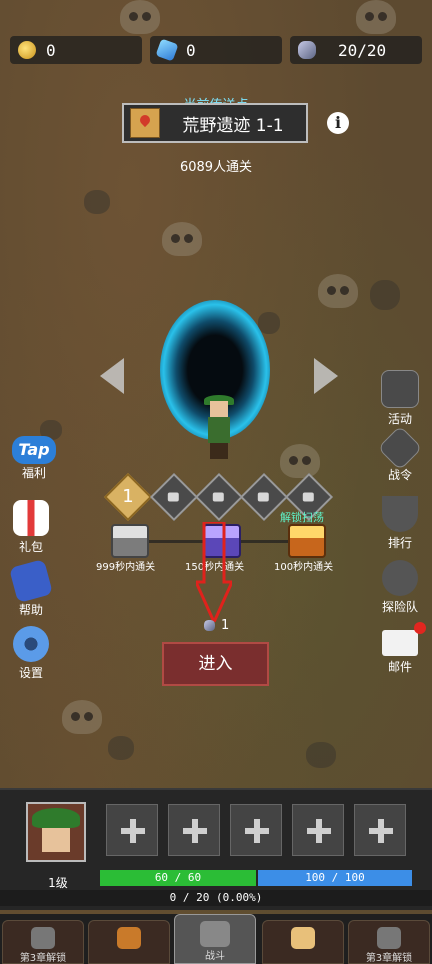  Describe the element at coordinates (31, 644) in the screenshot. I see `gear-icon` at that location.